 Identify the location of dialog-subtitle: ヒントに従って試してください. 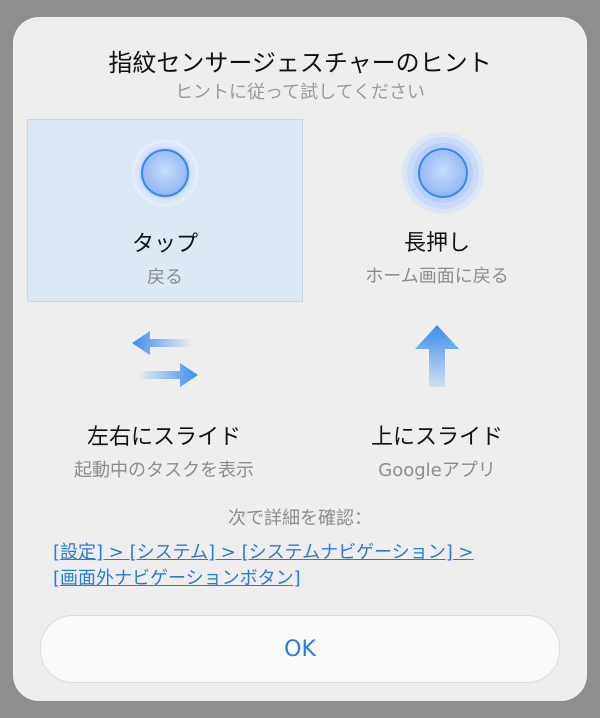
(300, 92).